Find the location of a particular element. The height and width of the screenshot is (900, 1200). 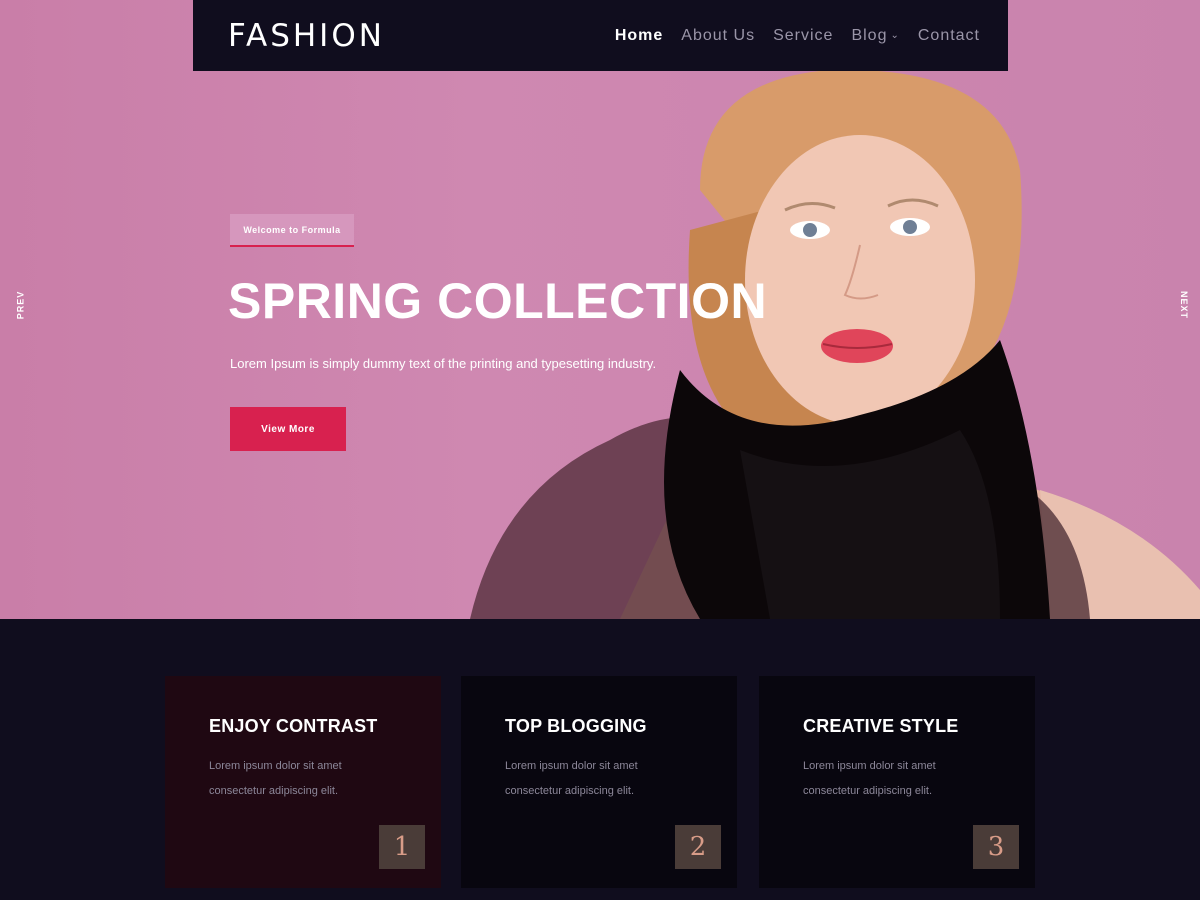

menu-item-label: Service is located at coordinates (803, 35).